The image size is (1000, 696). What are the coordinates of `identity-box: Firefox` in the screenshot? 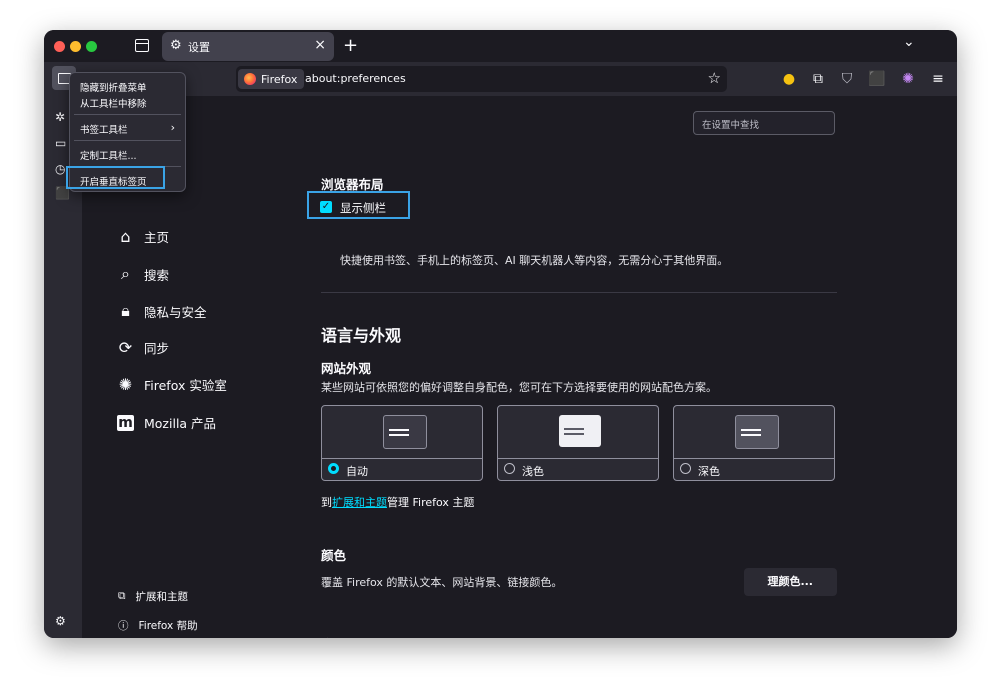 It's located at (271, 79).